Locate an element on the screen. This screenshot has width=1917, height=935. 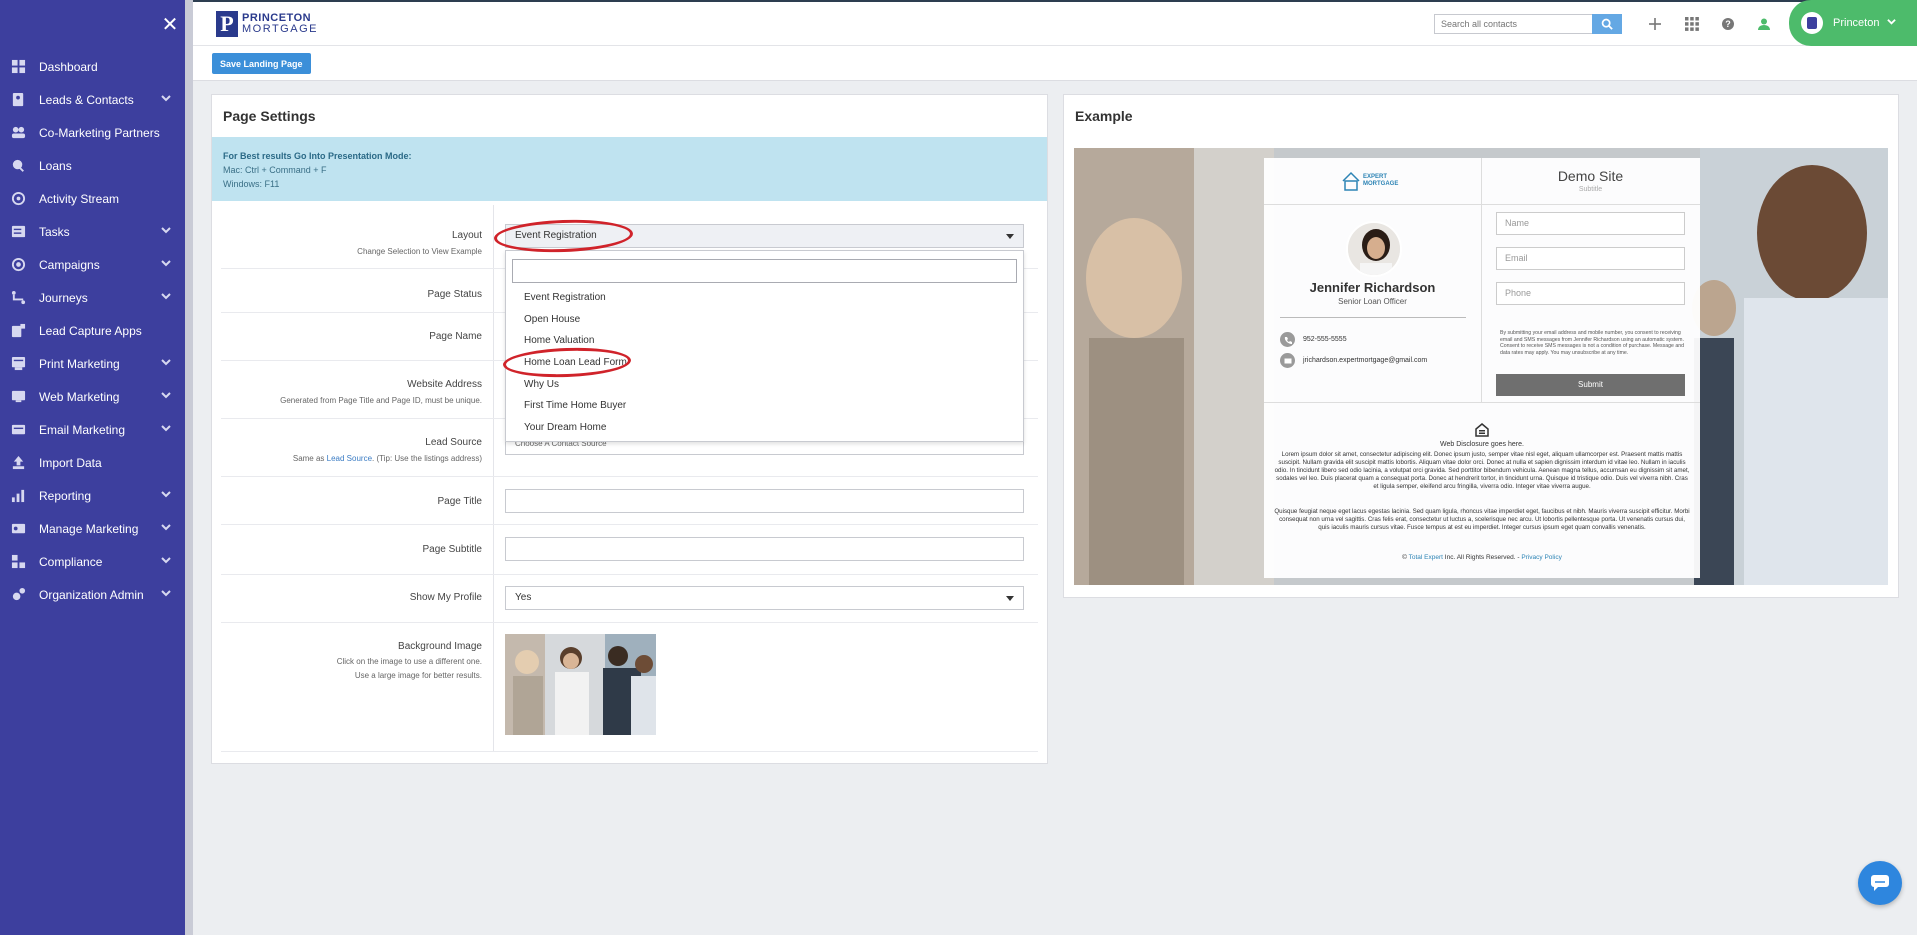
sidebar-item-label: Reporting is located at coordinates (65, 495).